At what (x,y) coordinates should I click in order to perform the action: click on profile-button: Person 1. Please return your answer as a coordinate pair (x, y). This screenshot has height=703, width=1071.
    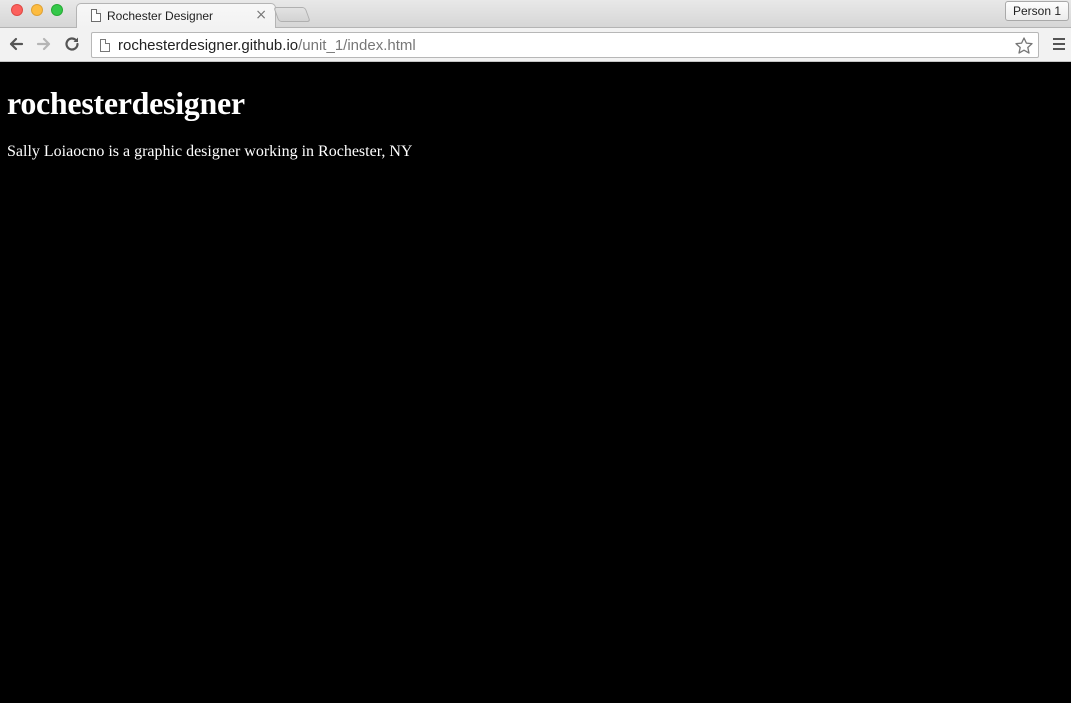
    Looking at the image, I should click on (1036, 11).